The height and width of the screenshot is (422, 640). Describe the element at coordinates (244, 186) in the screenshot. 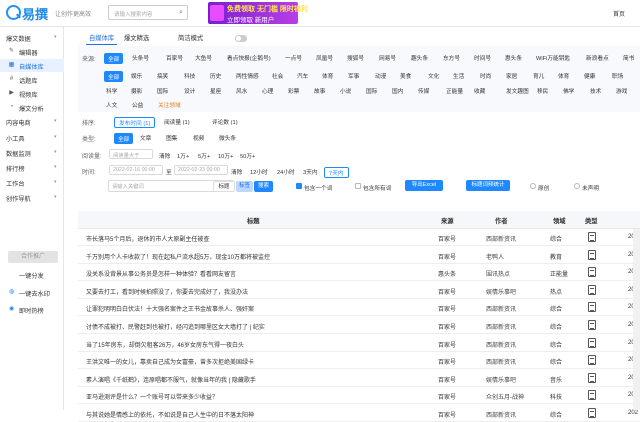

I see `tag-mode-button: 标签` at that location.